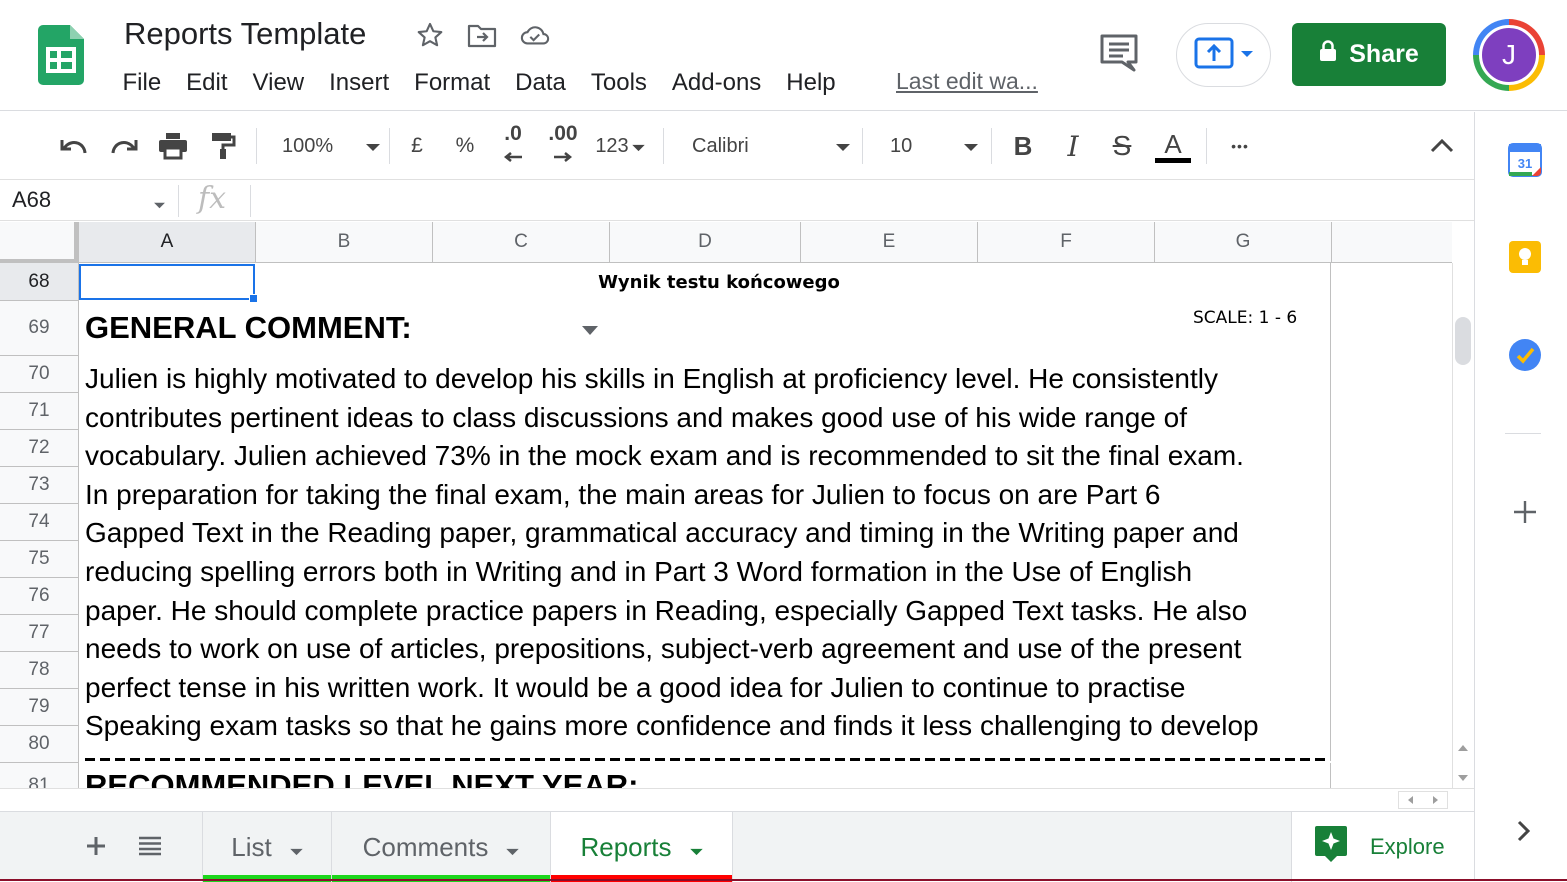 The width and height of the screenshot is (1567, 882). Describe the element at coordinates (39, 707) in the screenshot. I see `row-header: 79` at that location.